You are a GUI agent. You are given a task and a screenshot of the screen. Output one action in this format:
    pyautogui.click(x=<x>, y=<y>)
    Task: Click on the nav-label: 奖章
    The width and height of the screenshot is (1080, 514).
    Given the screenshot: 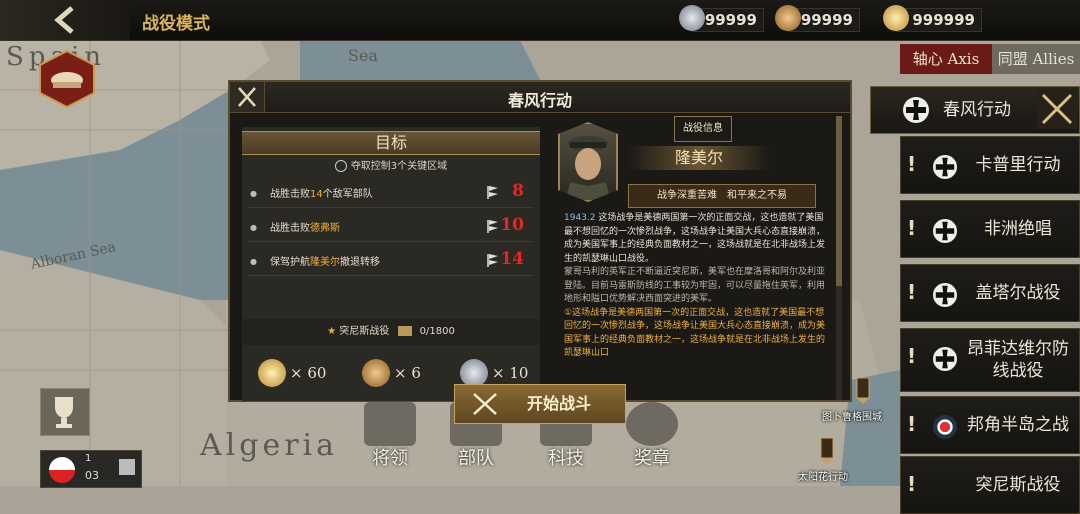 What is the action you would take?
    pyautogui.click(x=652, y=458)
    